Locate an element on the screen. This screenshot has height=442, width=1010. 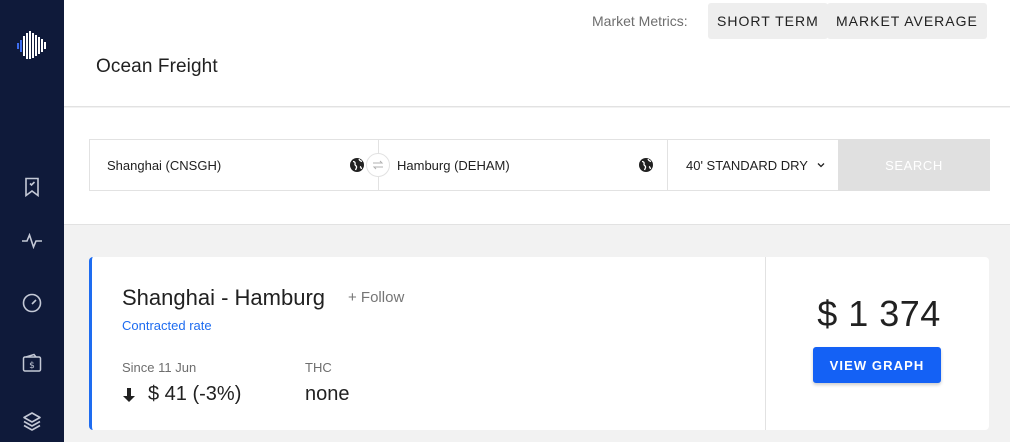
sidebar: $ is located at coordinates (32, 221).